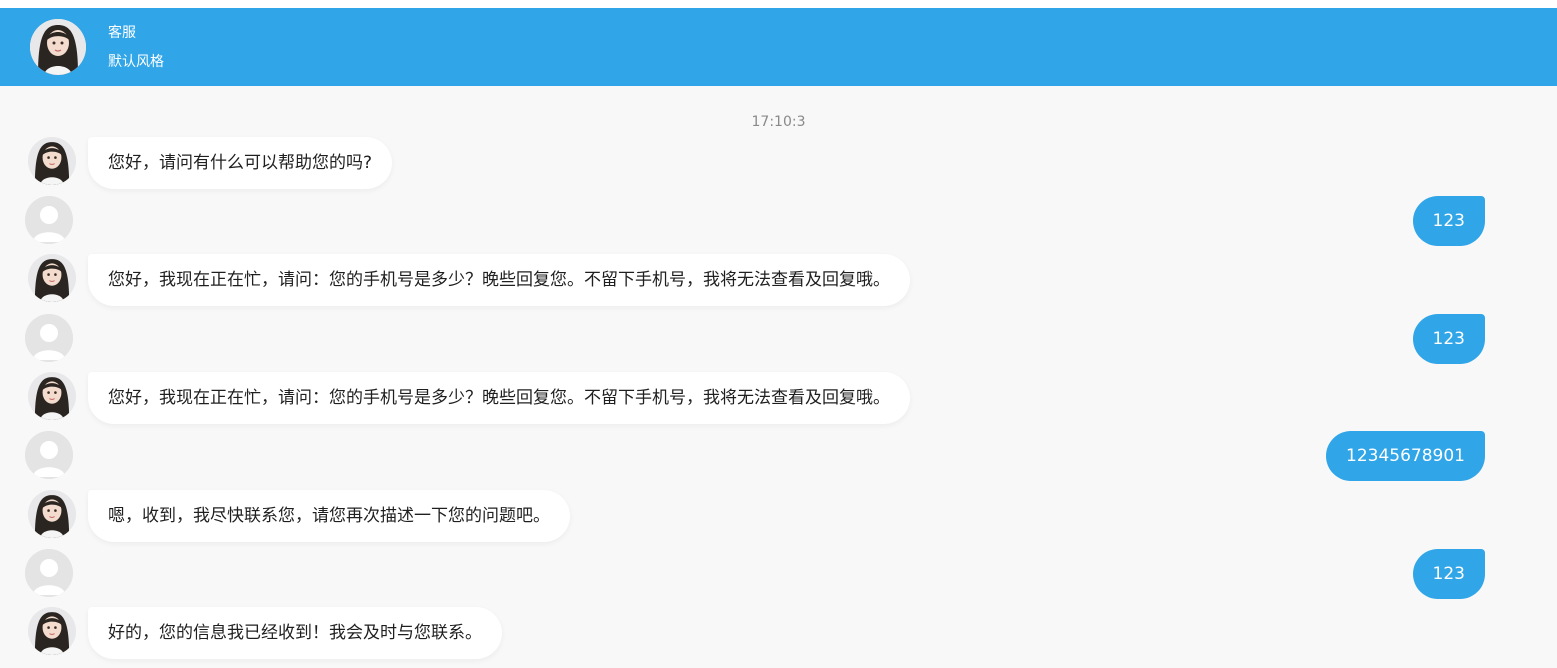 The height and width of the screenshot is (668, 1557). I want to click on user-message-bubble: 12345678901, so click(1405, 456).